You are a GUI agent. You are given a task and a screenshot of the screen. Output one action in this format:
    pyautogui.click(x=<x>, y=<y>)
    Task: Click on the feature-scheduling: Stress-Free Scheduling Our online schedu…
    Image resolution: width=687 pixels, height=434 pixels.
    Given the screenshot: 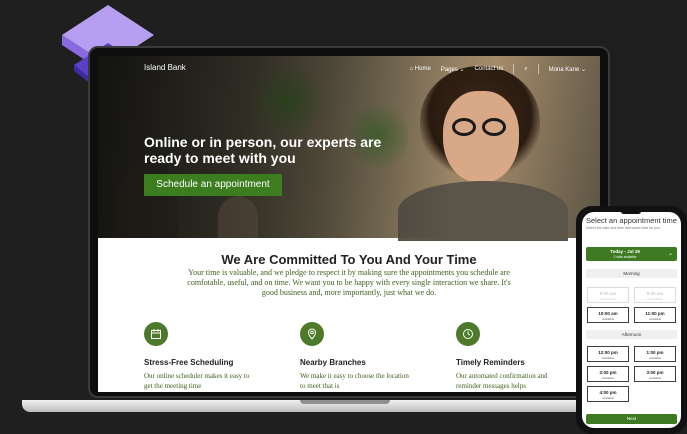 What is the action you would take?
    pyautogui.click(x=199, y=356)
    